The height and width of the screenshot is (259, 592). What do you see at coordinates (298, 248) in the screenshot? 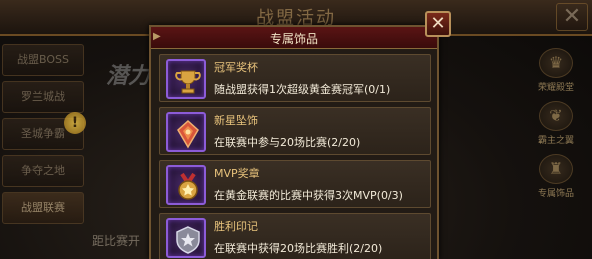
I see `item-description: 在联赛中获得20场比赛胜利(2/20)` at bounding box center [298, 248].